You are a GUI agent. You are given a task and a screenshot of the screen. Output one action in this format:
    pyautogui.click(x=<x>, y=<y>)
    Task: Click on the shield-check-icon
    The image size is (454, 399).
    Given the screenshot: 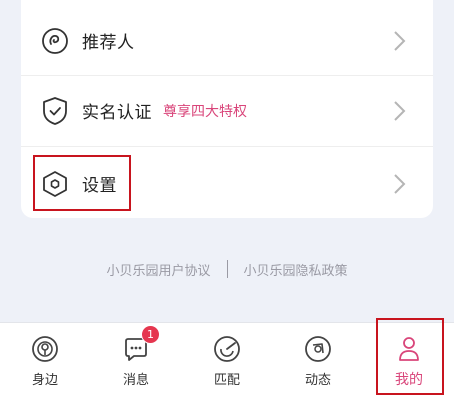 What is the action you would take?
    pyautogui.click(x=55, y=111)
    